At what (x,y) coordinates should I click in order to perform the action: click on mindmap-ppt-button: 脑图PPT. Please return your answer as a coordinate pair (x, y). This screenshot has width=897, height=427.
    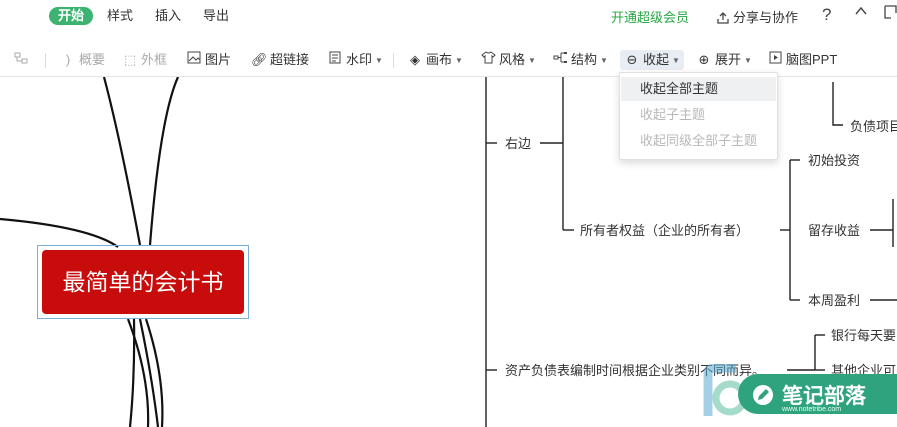
    Looking at the image, I should click on (802, 60).